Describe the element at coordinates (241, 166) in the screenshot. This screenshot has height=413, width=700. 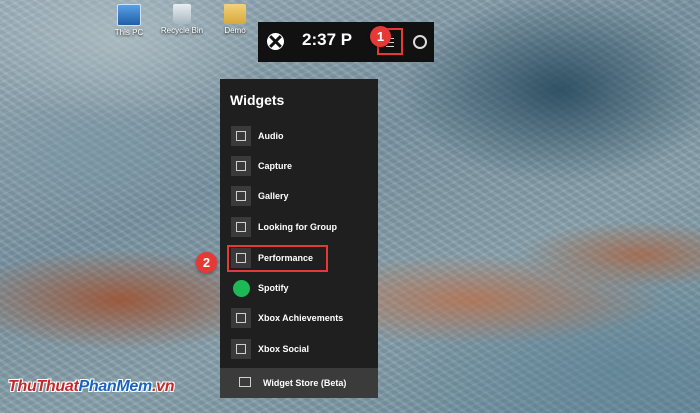
I see `capture-icon` at that location.